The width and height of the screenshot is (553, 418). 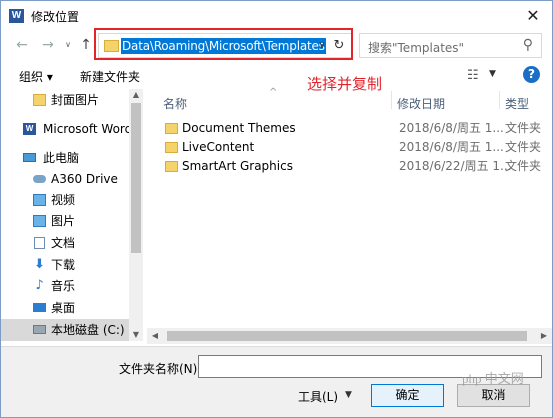 What do you see at coordinates (39, 307) in the screenshot?
I see `desktop-icon` at bounding box center [39, 307].